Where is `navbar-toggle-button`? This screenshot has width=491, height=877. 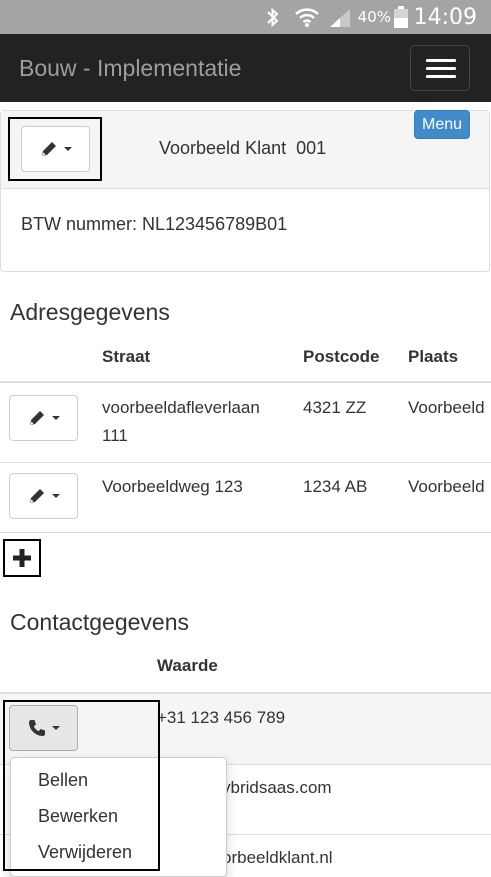
navbar-toggle-button is located at coordinates (440, 68).